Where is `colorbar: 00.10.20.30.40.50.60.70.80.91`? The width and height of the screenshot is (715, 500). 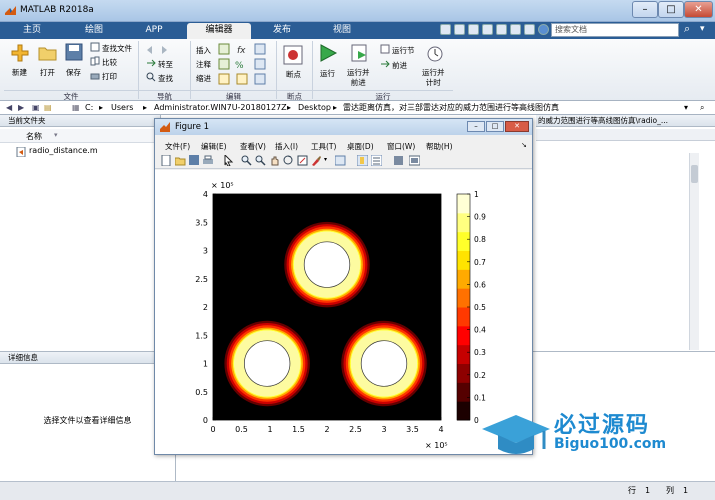
colorbar: 00.10.20.30.40.50.60.70.80.91 is located at coordinates (471, 307).